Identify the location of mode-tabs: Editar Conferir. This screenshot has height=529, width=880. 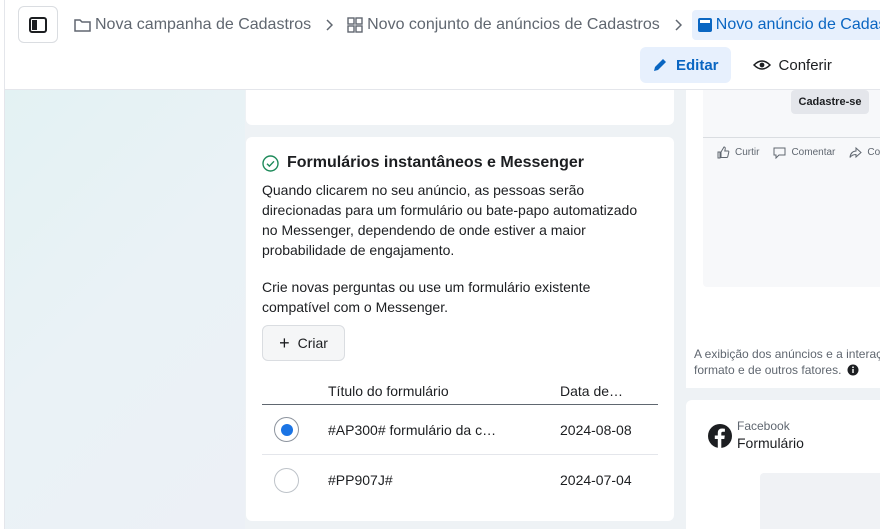
(742, 65).